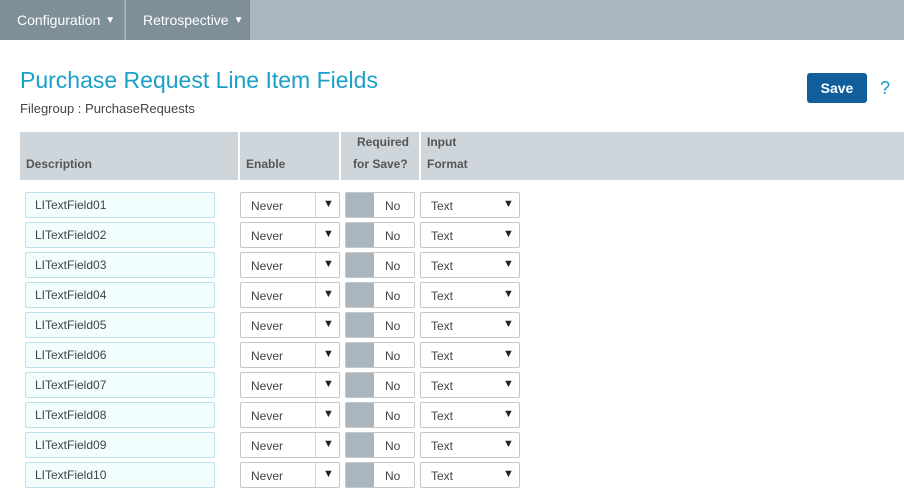 Image resolution: width=904 pixels, height=499 pixels. What do you see at coordinates (837, 88) in the screenshot?
I see `save-button: Save` at bounding box center [837, 88].